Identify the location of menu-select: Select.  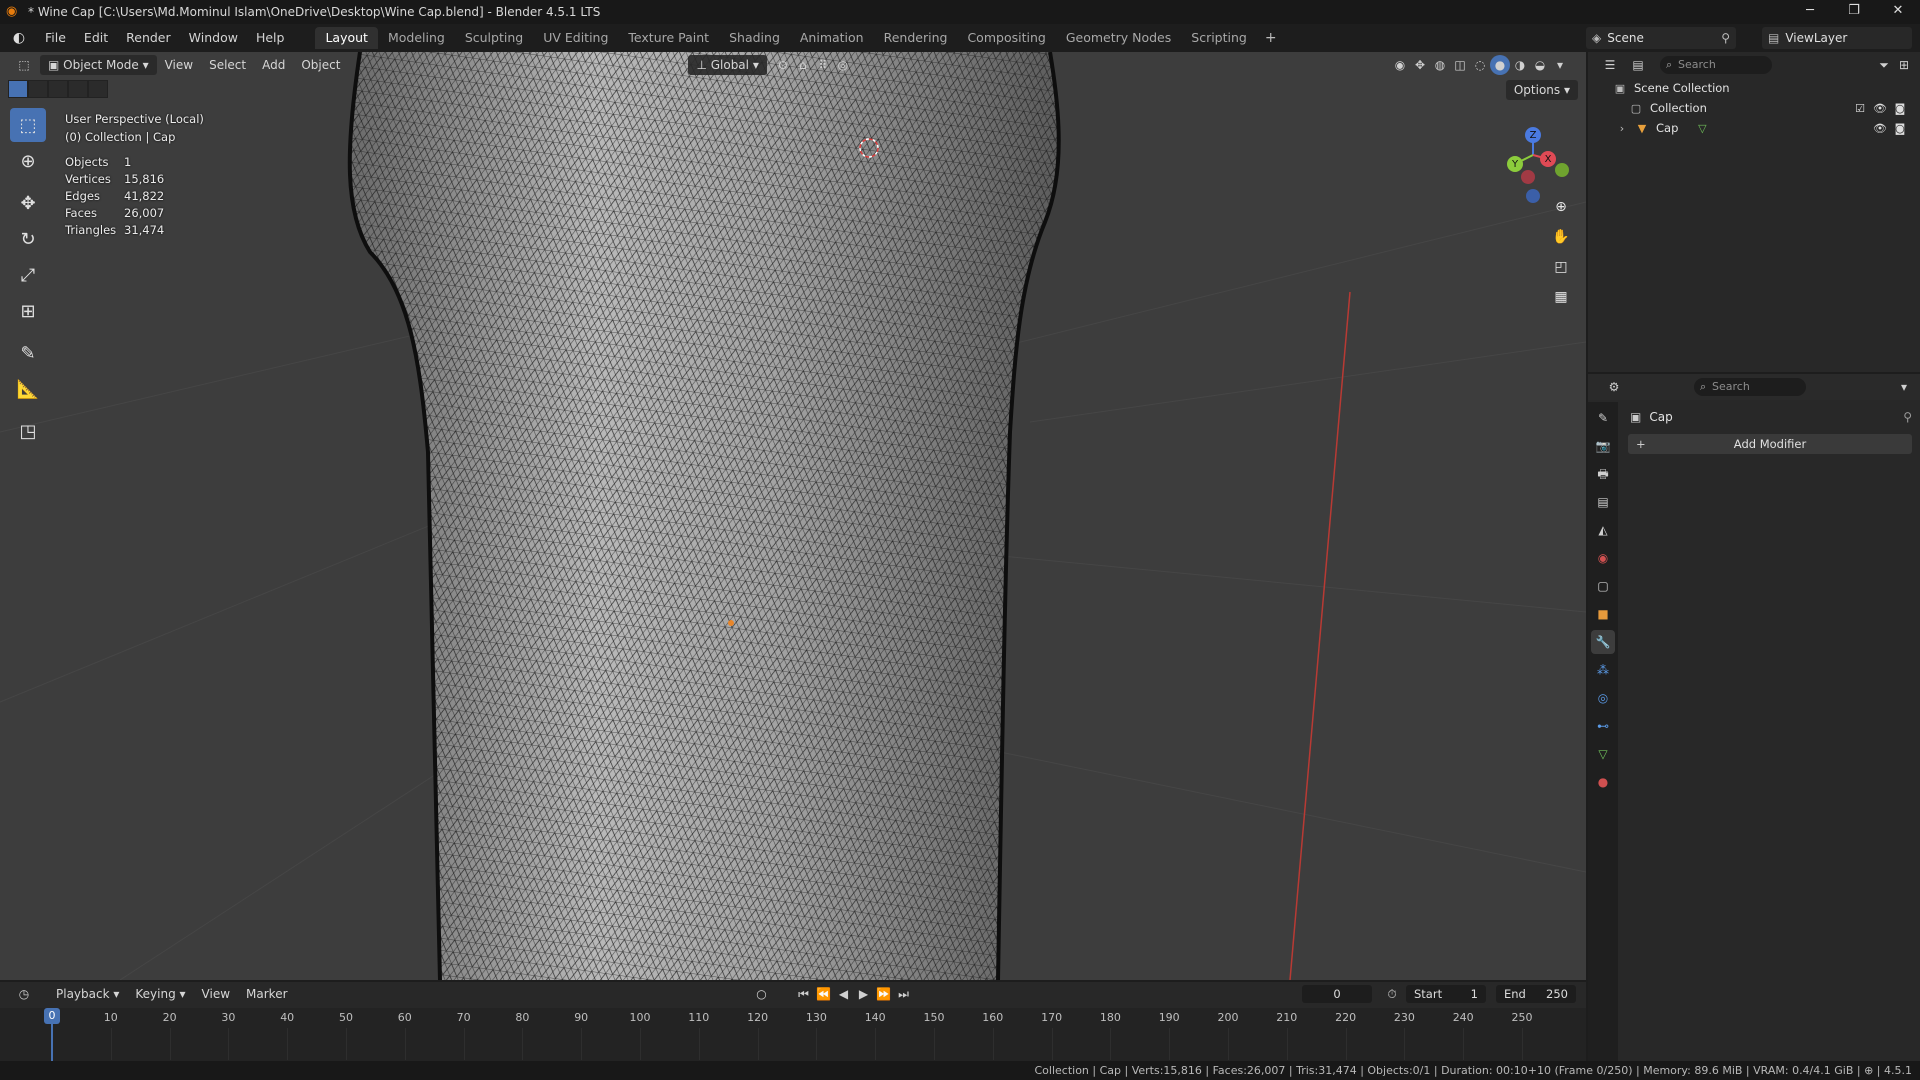
(227, 65).